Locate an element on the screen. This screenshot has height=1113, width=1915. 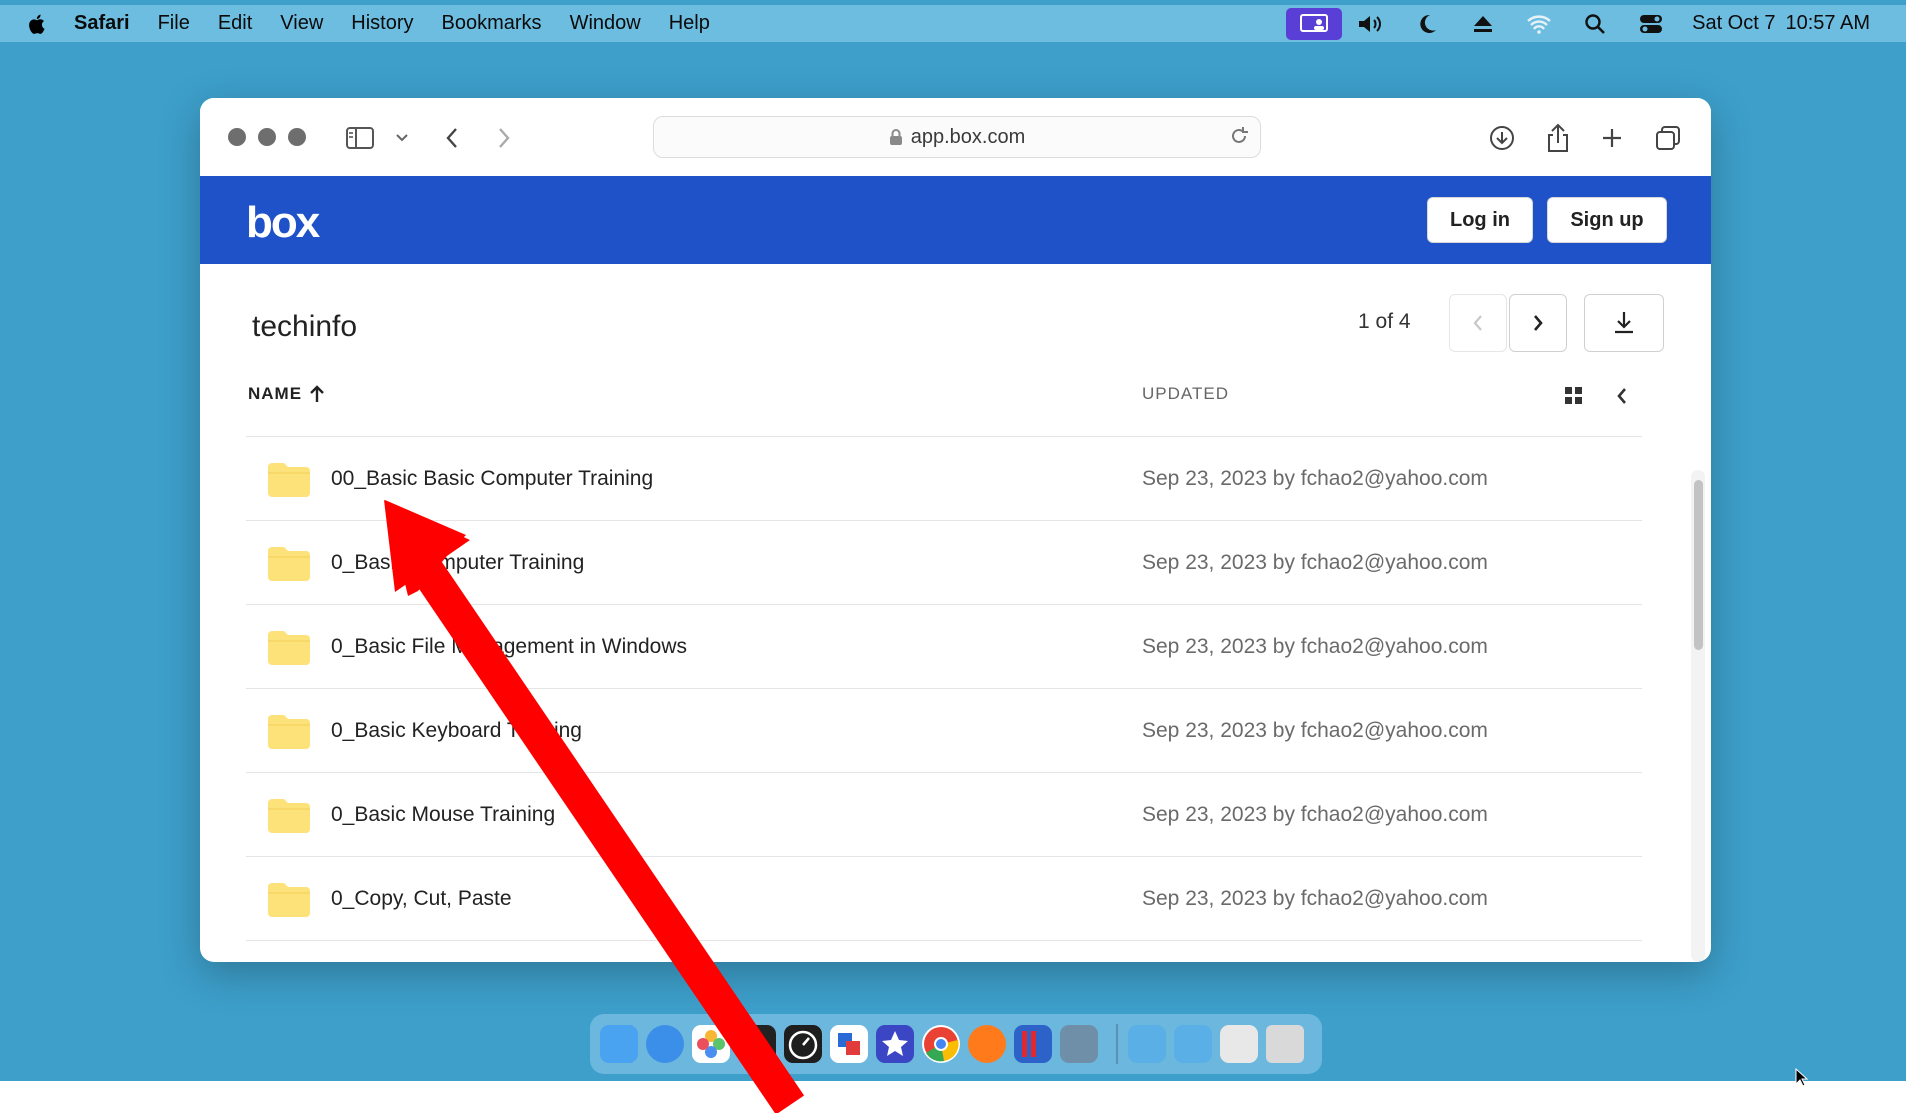
menu-help: Help is located at coordinates (689, 23).